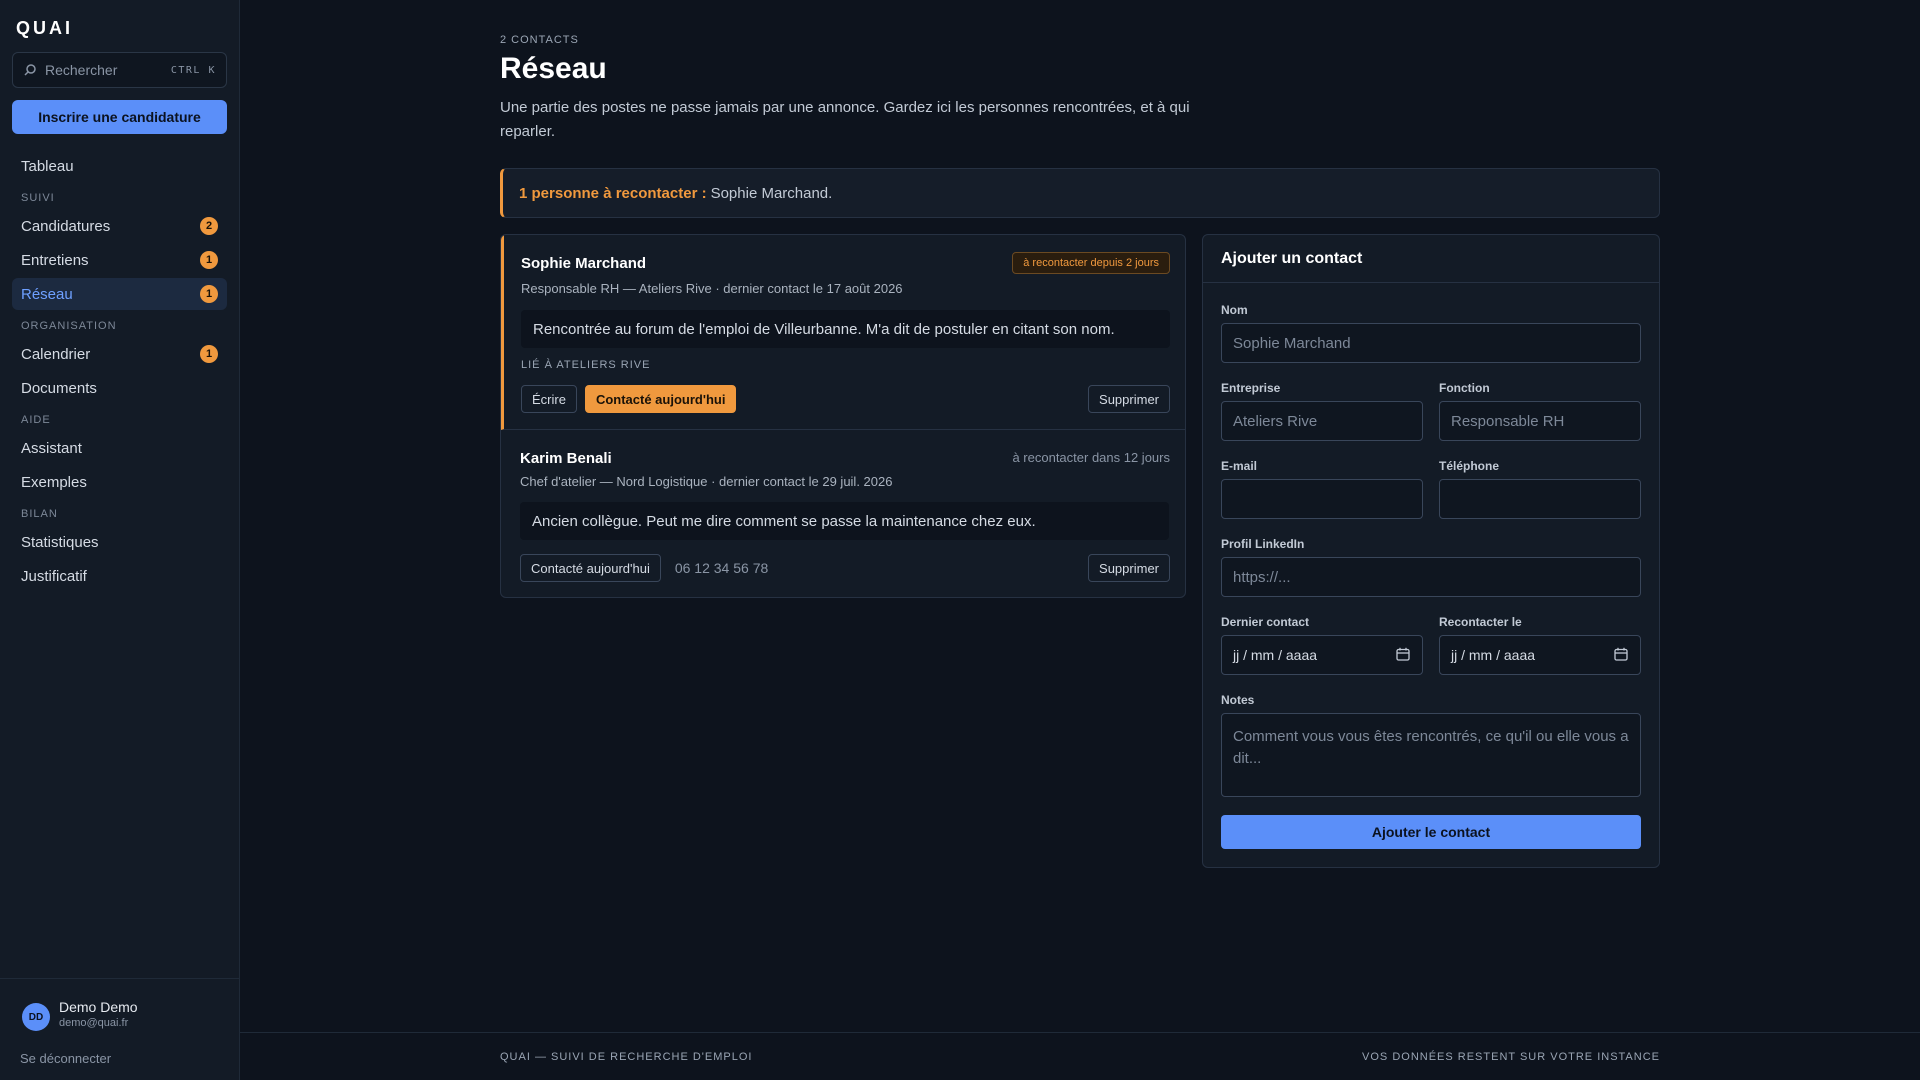  What do you see at coordinates (119, 448) in the screenshot?
I see `nav-item-assistant: Assistant` at bounding box center [119, 448].